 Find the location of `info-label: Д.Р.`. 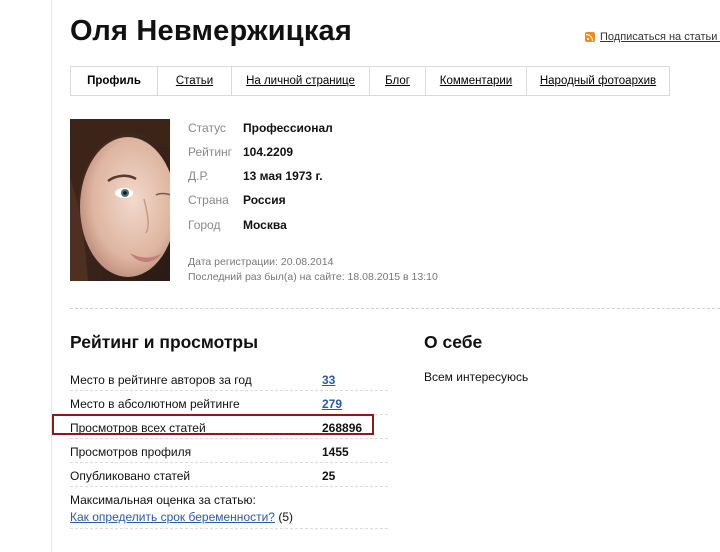

info-label: Д.Р. is located at coordinates (198, 176).